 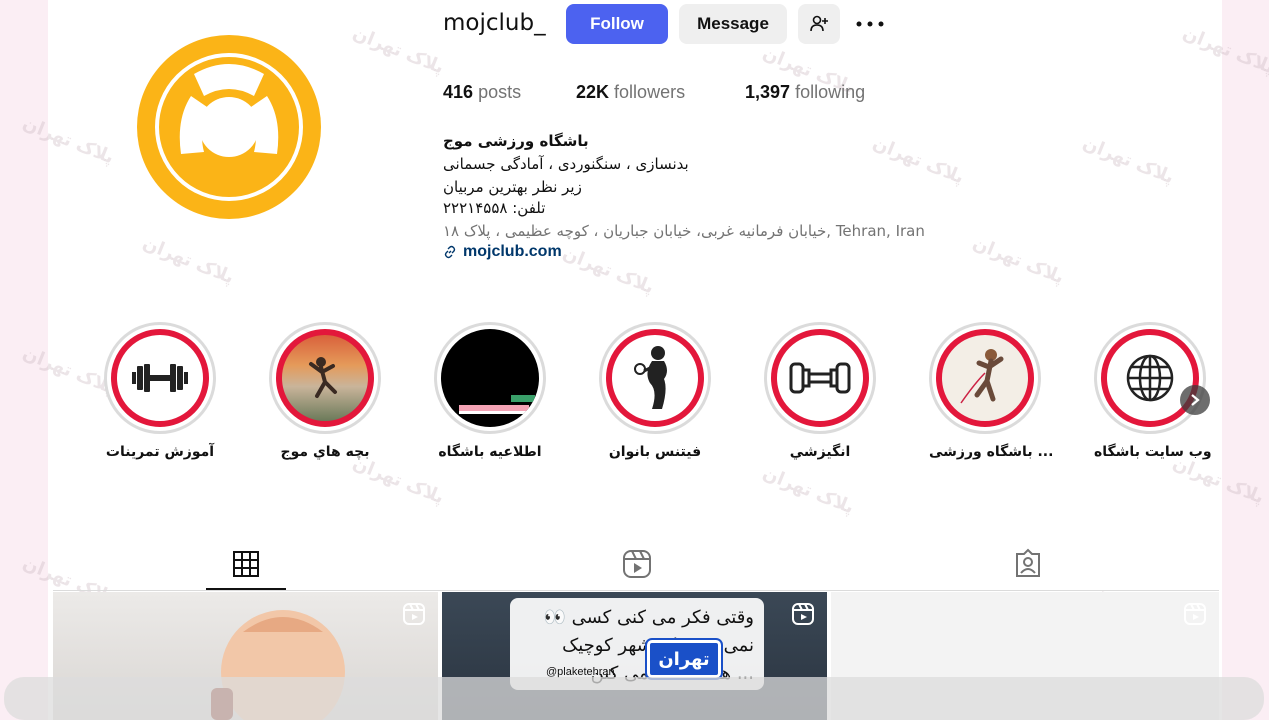 I want to click on highlight-label: بچه هاي موج, so click(x=325, y=452).